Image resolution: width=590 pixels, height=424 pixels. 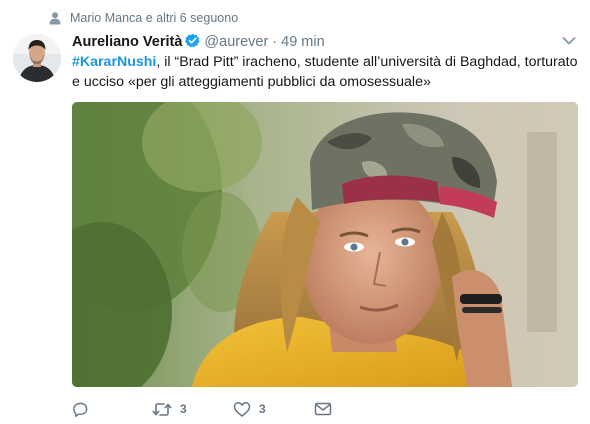 I want to click on avatar, so click(x=37, y=58).